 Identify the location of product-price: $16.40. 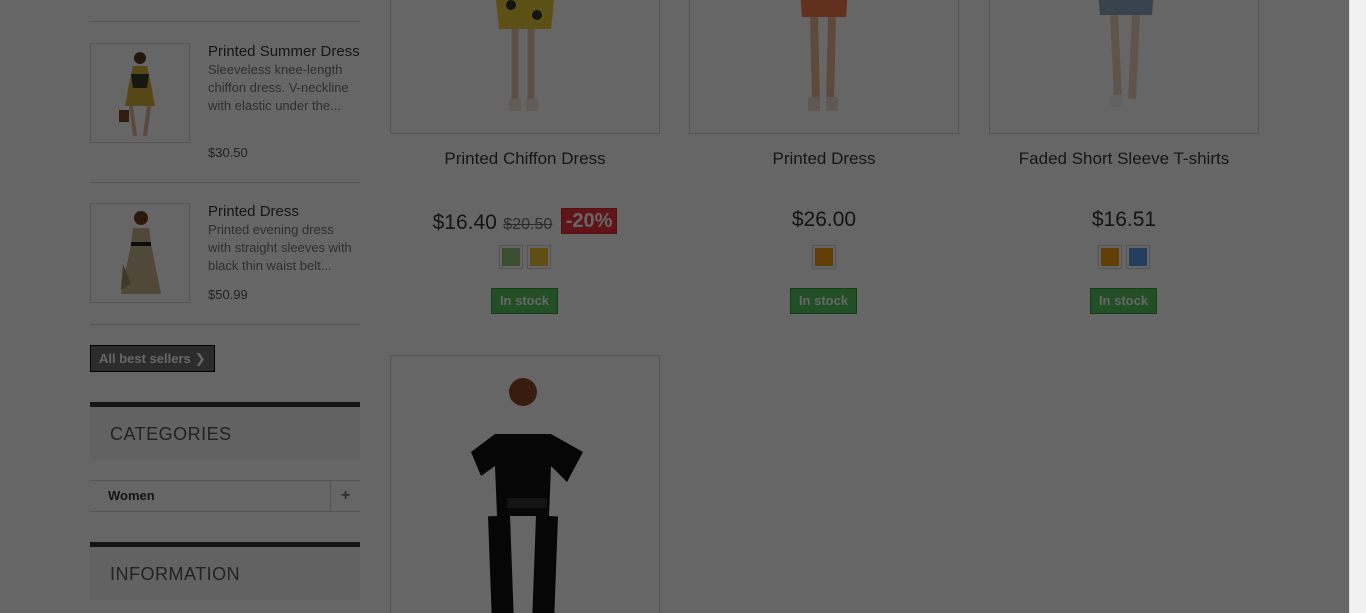
(464, 222).